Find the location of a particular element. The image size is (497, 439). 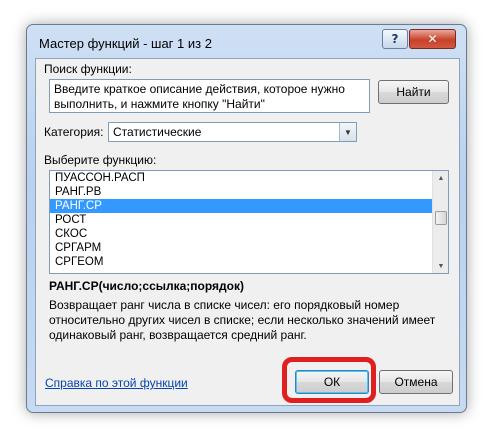

scroll-up-icon: ▲ is located at coordinates (440, 178).